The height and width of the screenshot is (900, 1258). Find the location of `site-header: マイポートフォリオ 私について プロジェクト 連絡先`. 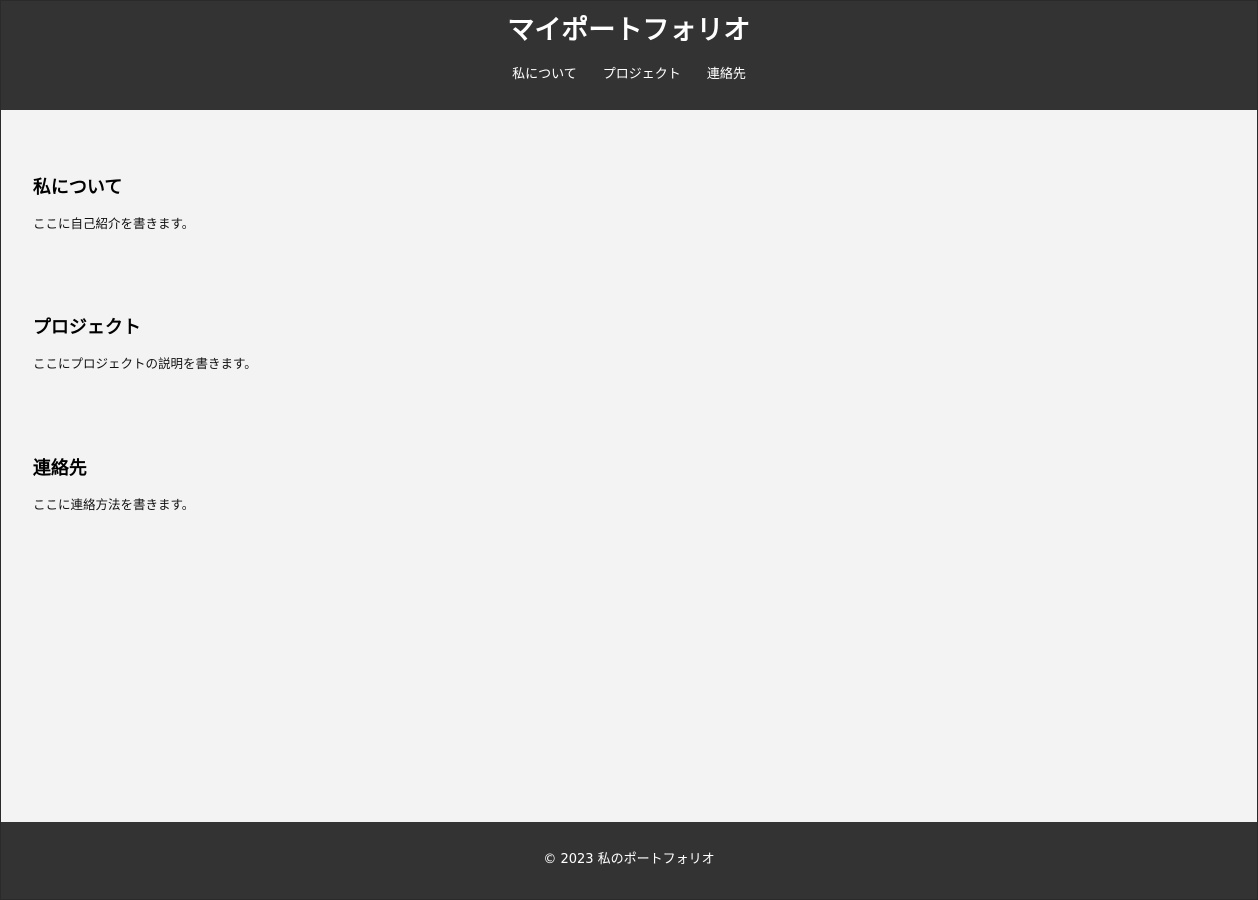

site-header: マイポートフォリオ 私について プロジェクト 連絡先 is located at coordinates (629, 55).